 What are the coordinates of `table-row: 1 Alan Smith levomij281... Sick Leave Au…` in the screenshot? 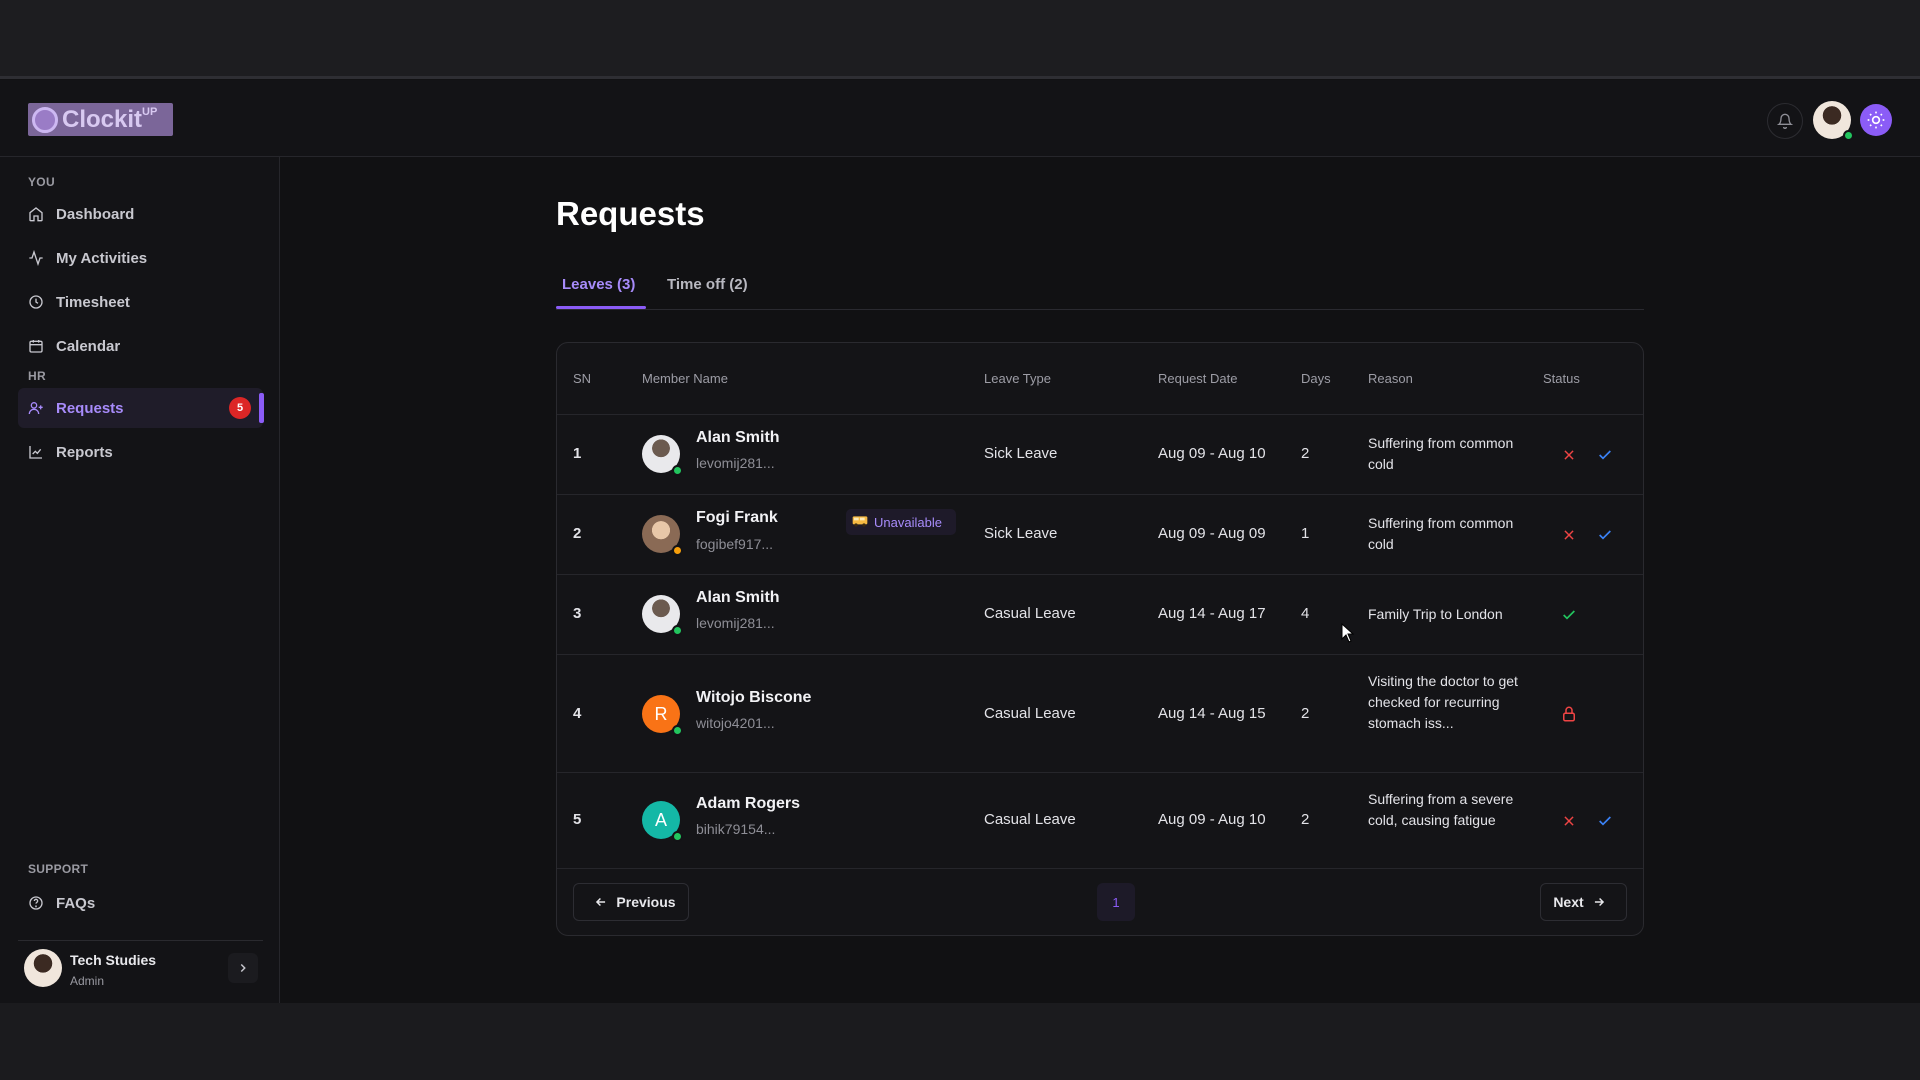 It's located at (1100, 455).